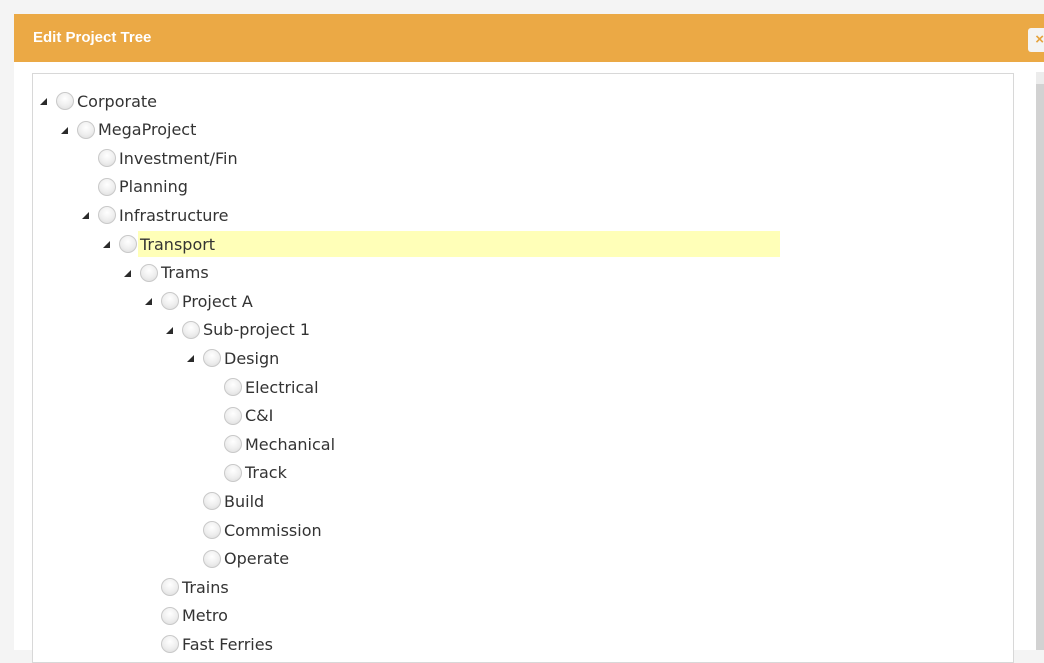  What do you see at coordinates (273, 530) in the screenshot?
I see `tree-node-label: Commission` at bounding box center [273, 530].